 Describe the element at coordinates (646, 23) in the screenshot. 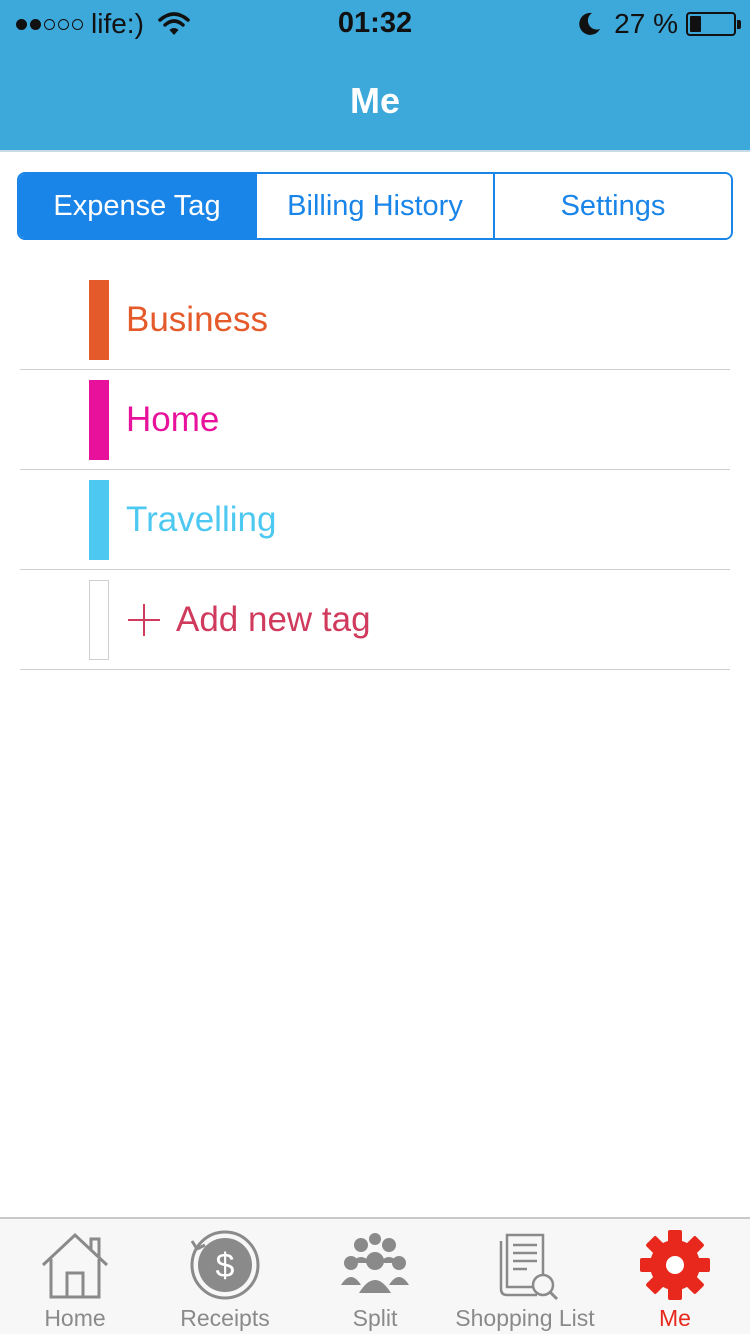

I see `battery-percent: 27 %` at that location.